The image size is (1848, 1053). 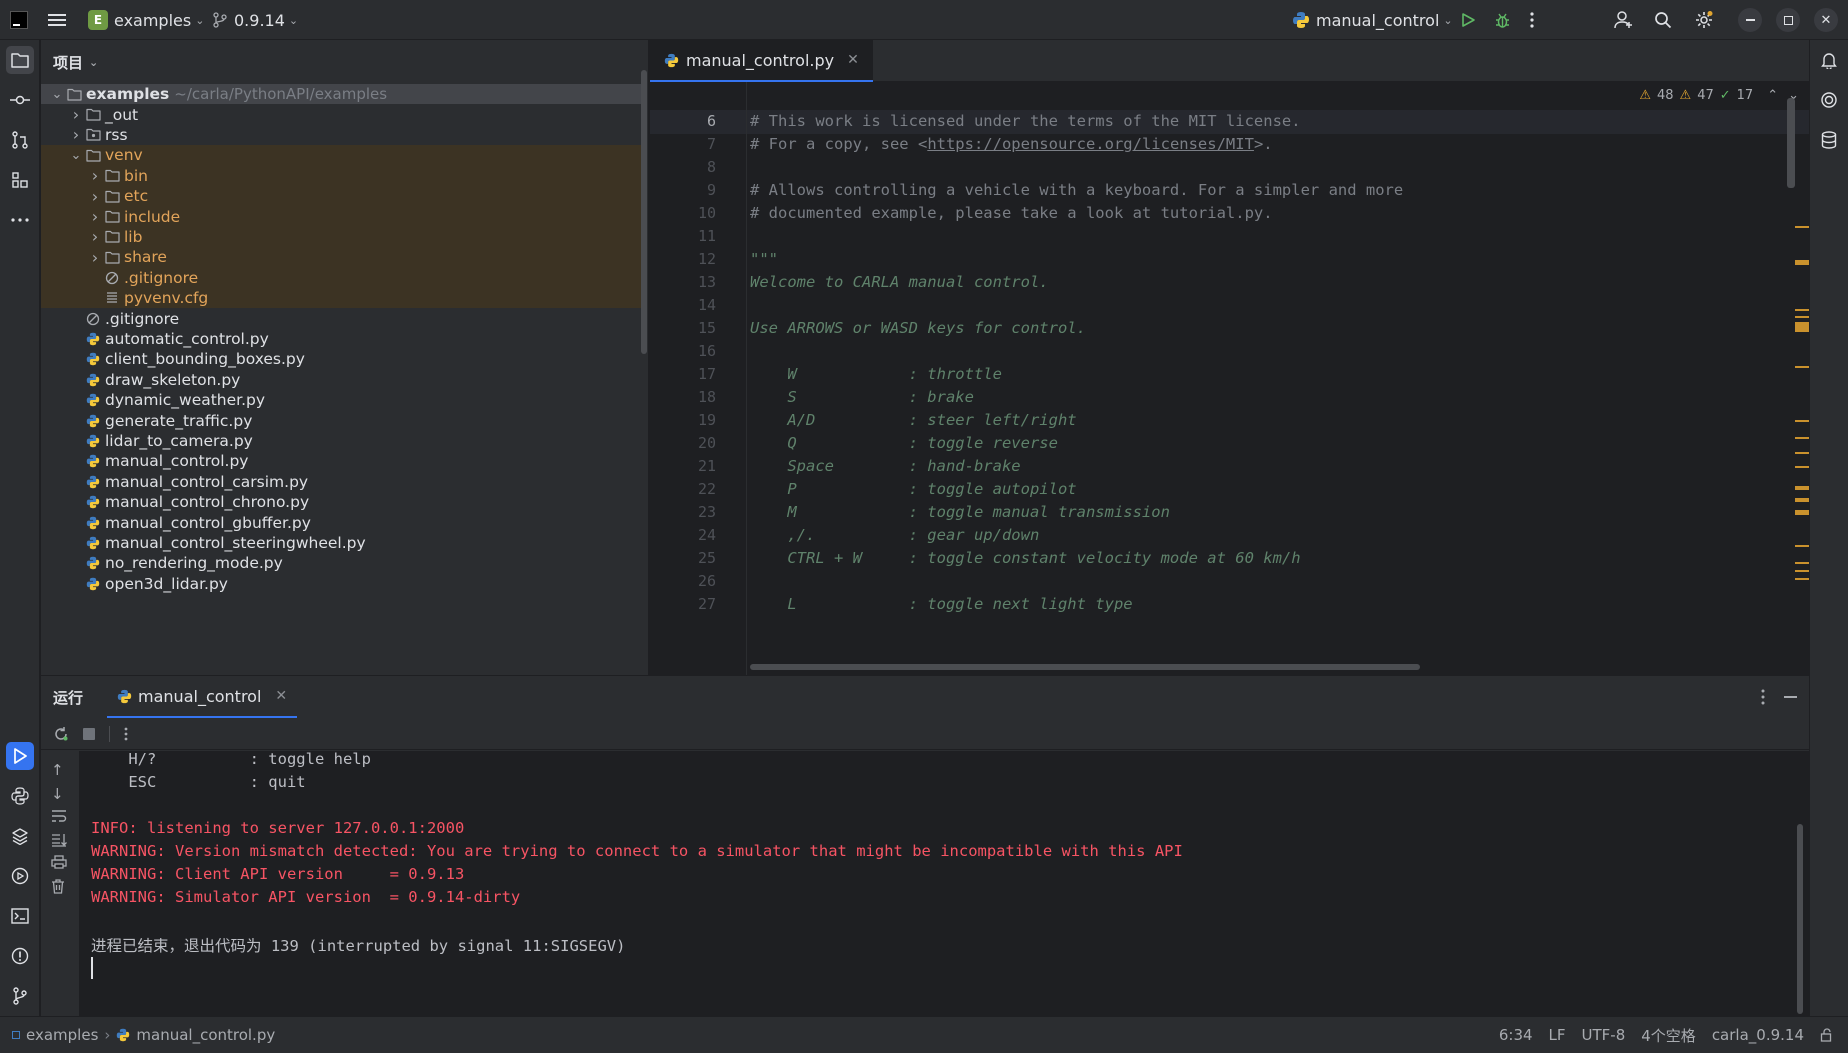 I want to click on tree-file: manual_control_steeringwheel.py, so click(x=343, y=543).